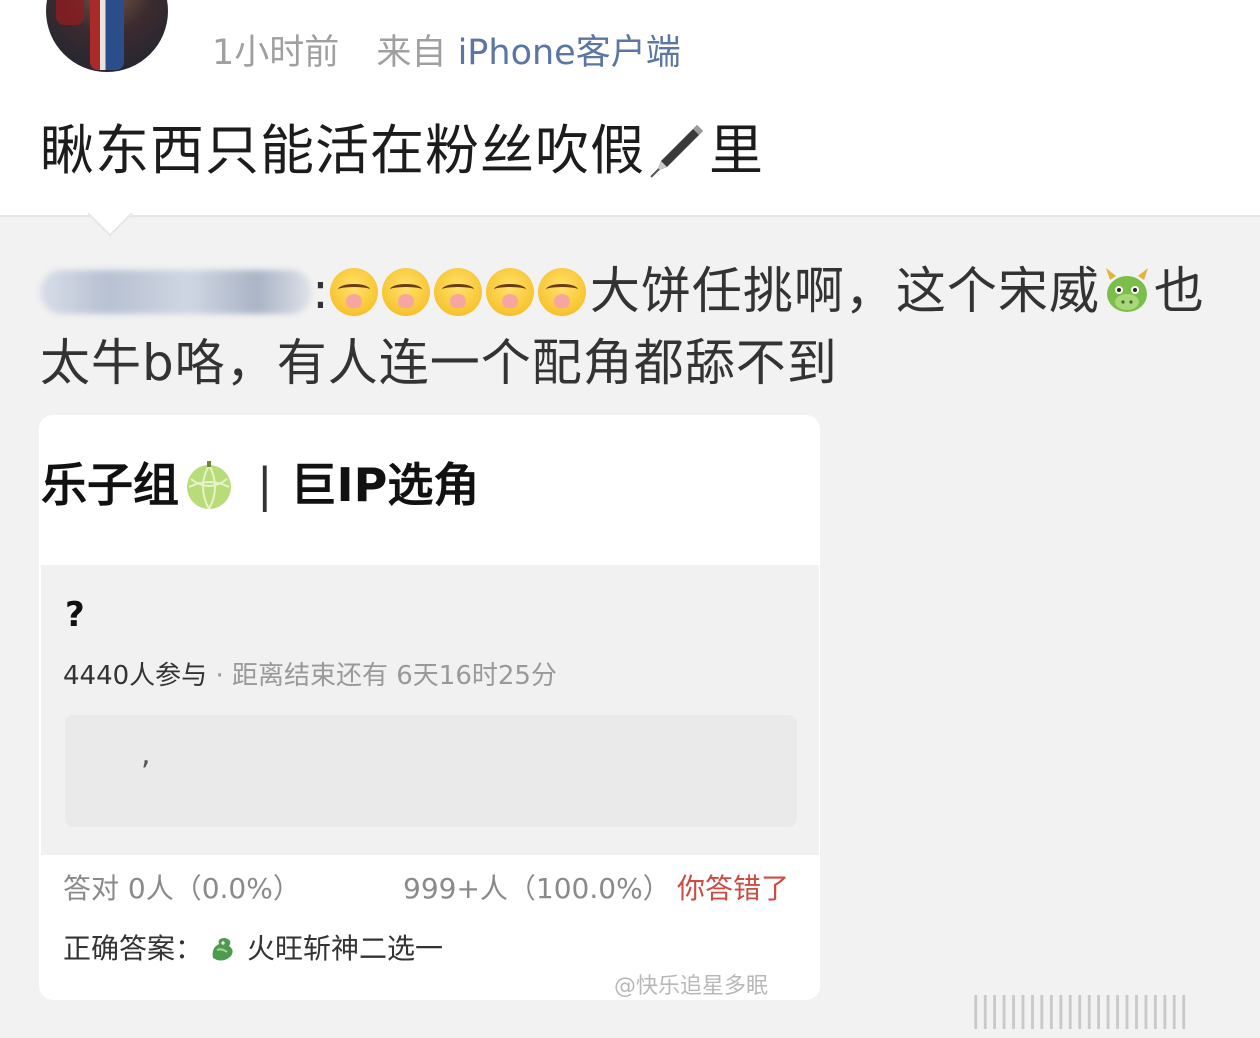  I want to click on quiz-meta: 4440人参与 · 距离结束还有 6天16时25分, so click(310, 673).